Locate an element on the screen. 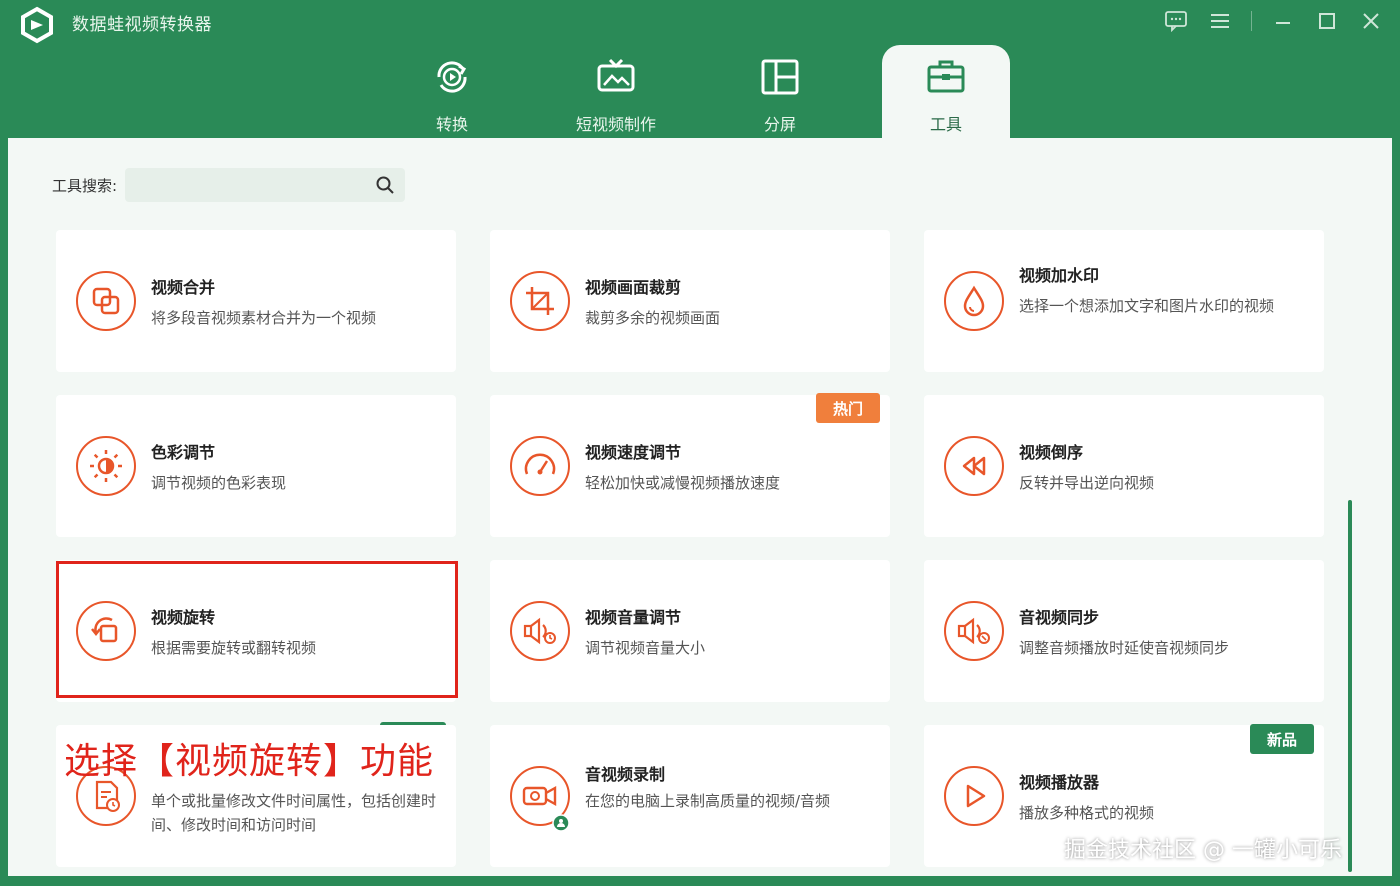 The height and width of the screenshot is (886, 1400). tab-label: 分屏 is located at coordinates (779, 124).